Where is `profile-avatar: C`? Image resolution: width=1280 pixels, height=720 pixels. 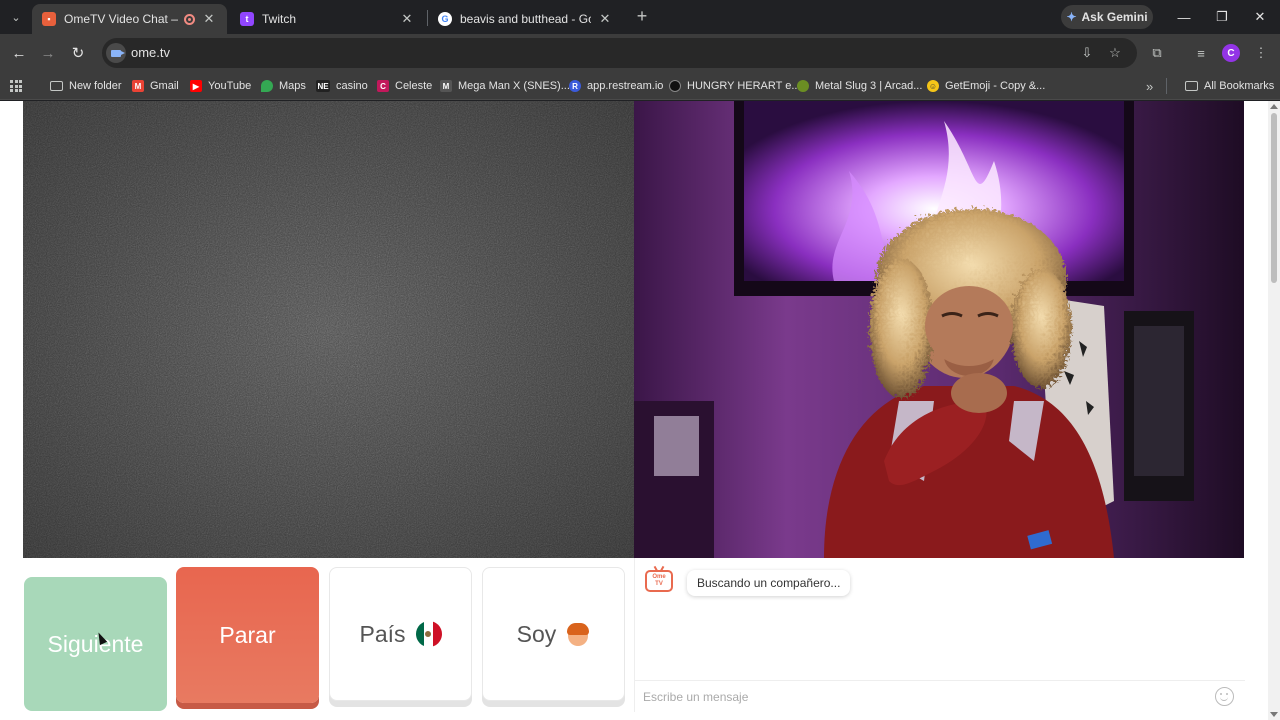
profile-avatar: C is located at coordinates (1231, 53).